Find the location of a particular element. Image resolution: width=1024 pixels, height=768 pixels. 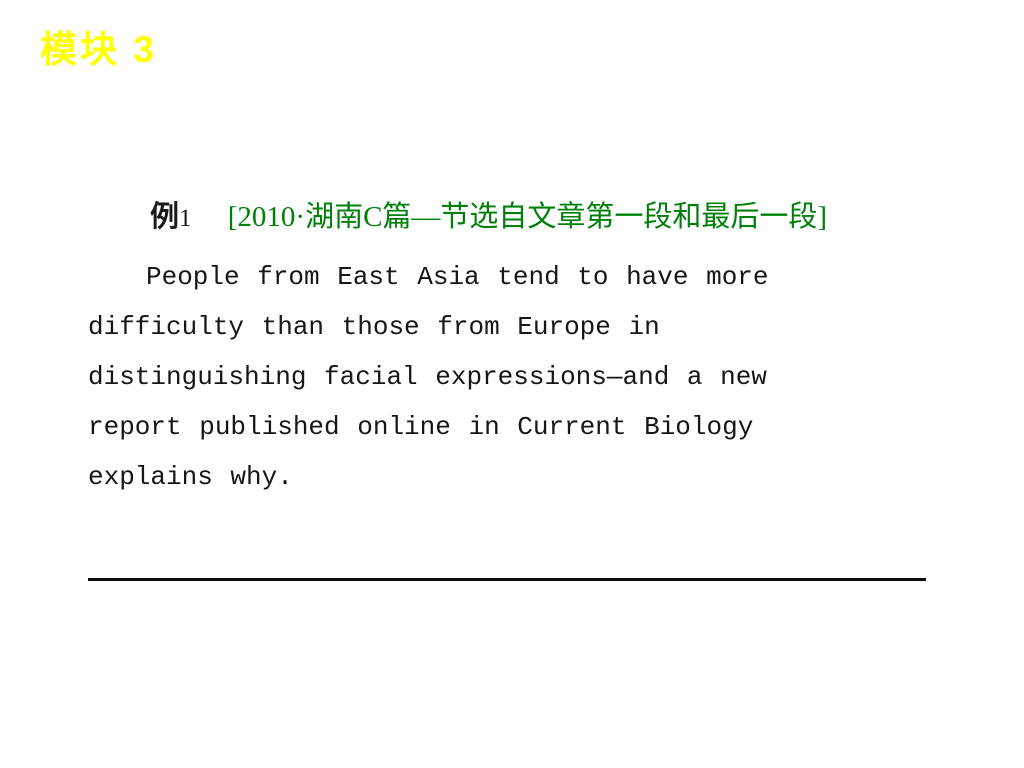

example-heading: 例1 [2010·湖南C篇—节选自文章第一段和最后一段] is located at coordinates (509, 218).